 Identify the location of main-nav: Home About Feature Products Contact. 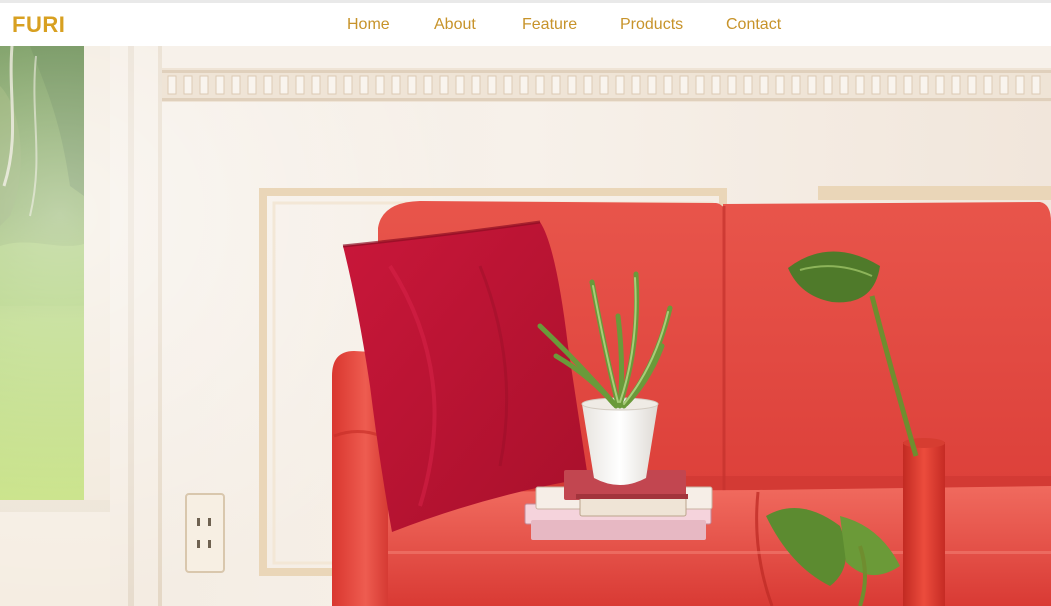
(525, 26).